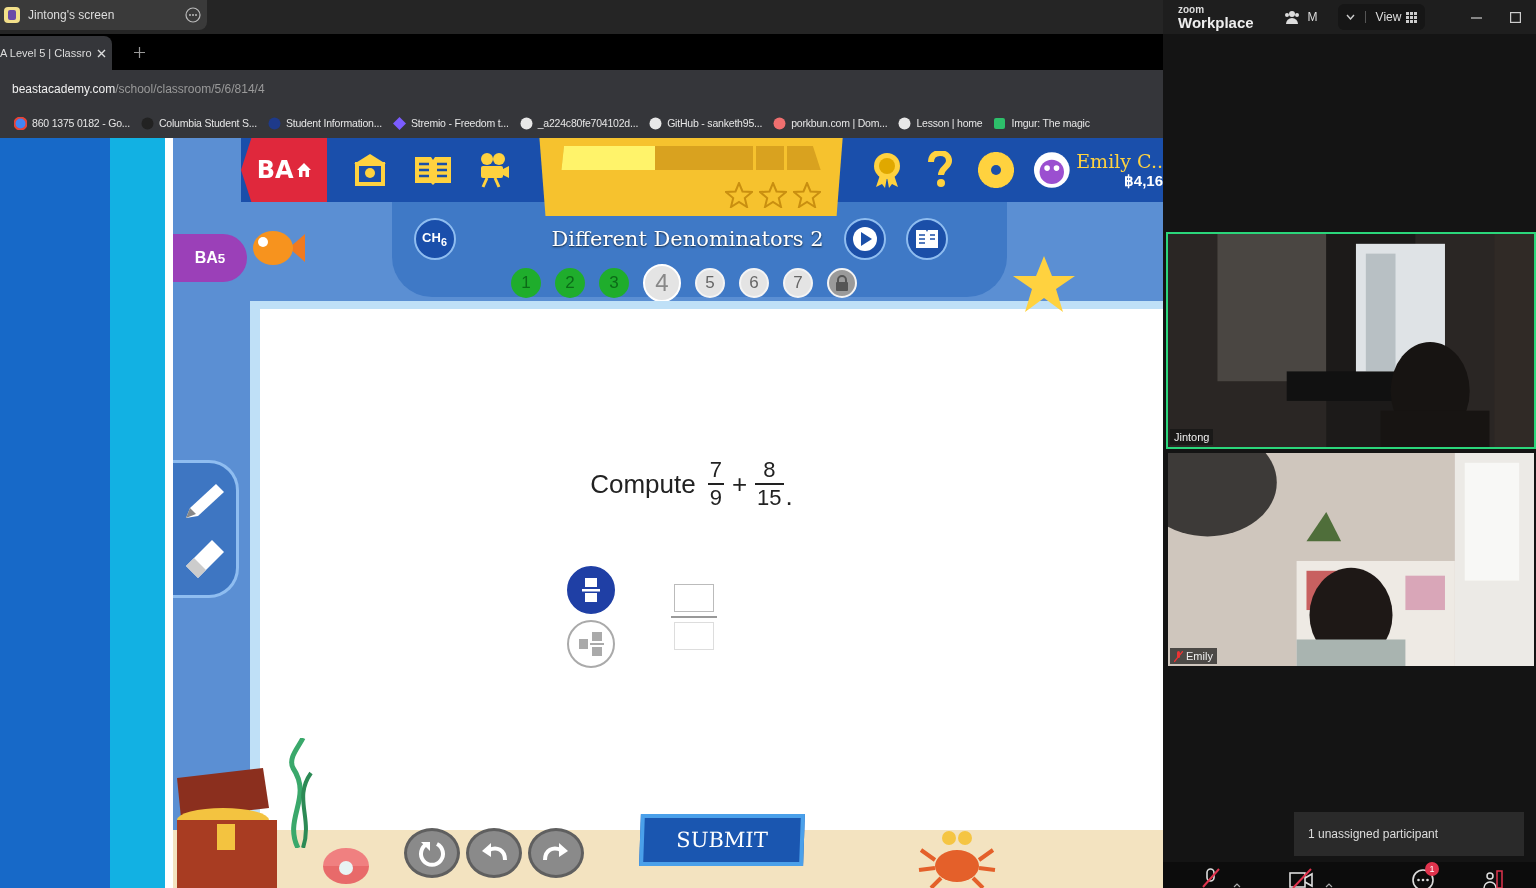  Describe the element at coordinates (939, 170) in the screenshot. I see `help-icon` at that location.